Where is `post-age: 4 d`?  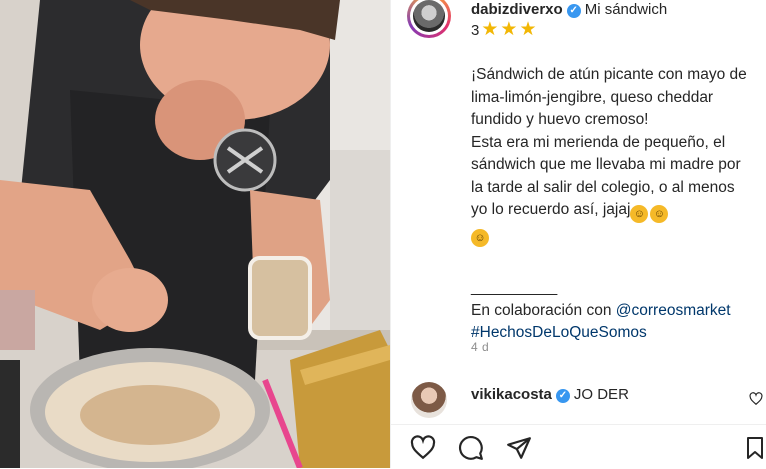
post-age: 4 d is located at coordinates (480, 347).